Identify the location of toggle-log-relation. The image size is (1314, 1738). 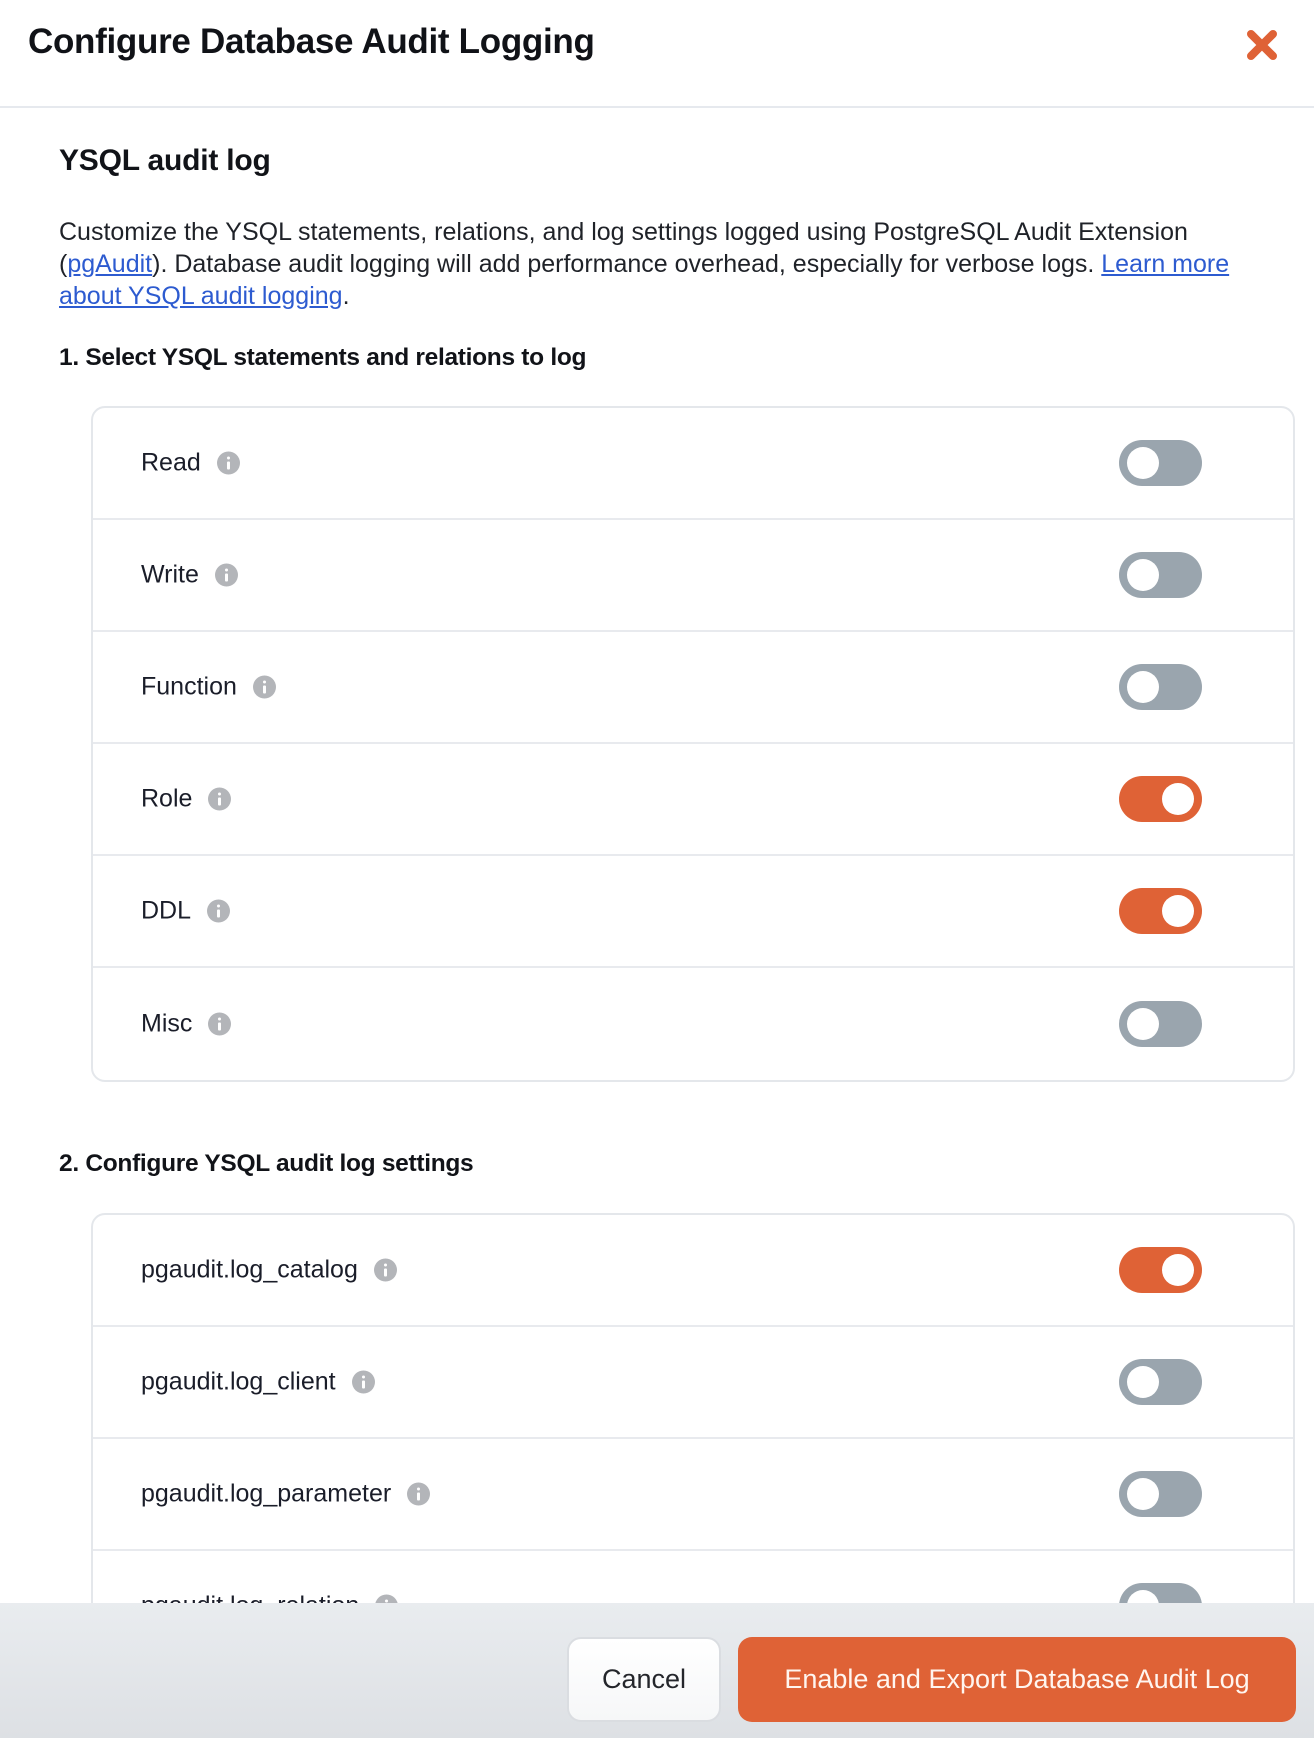
(1160, 1593).